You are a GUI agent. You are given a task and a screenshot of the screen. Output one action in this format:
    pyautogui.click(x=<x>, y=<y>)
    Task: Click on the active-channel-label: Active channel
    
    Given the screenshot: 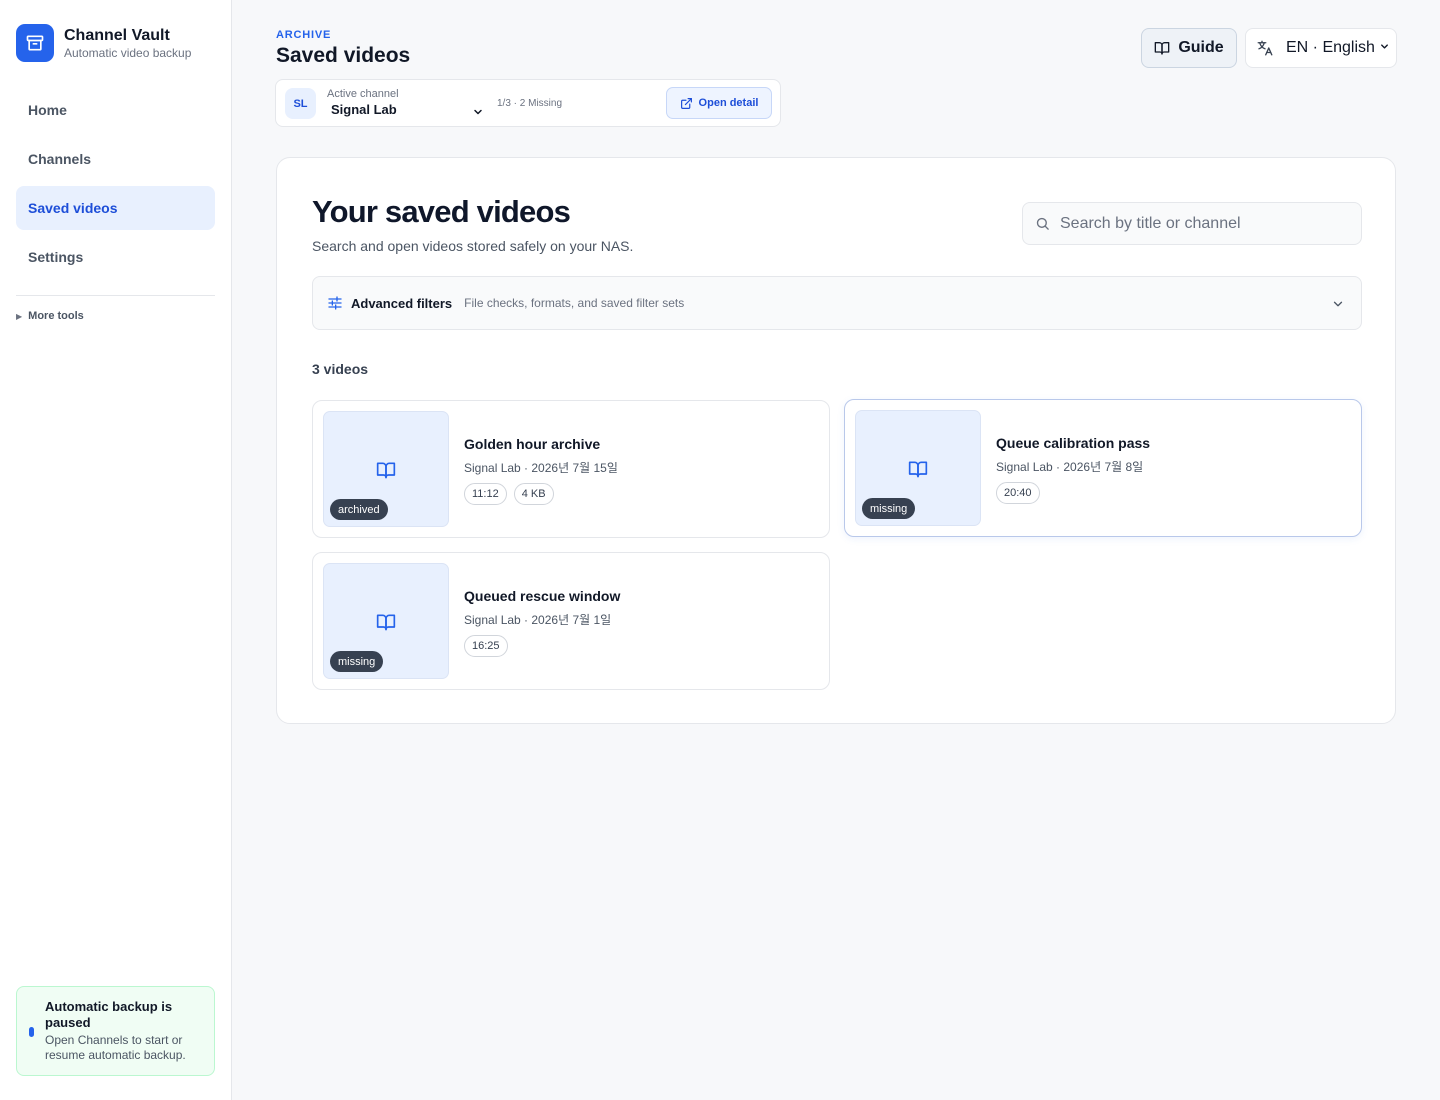 What is the action you would take?
    pyautogui.click(x=363, y=94)
    